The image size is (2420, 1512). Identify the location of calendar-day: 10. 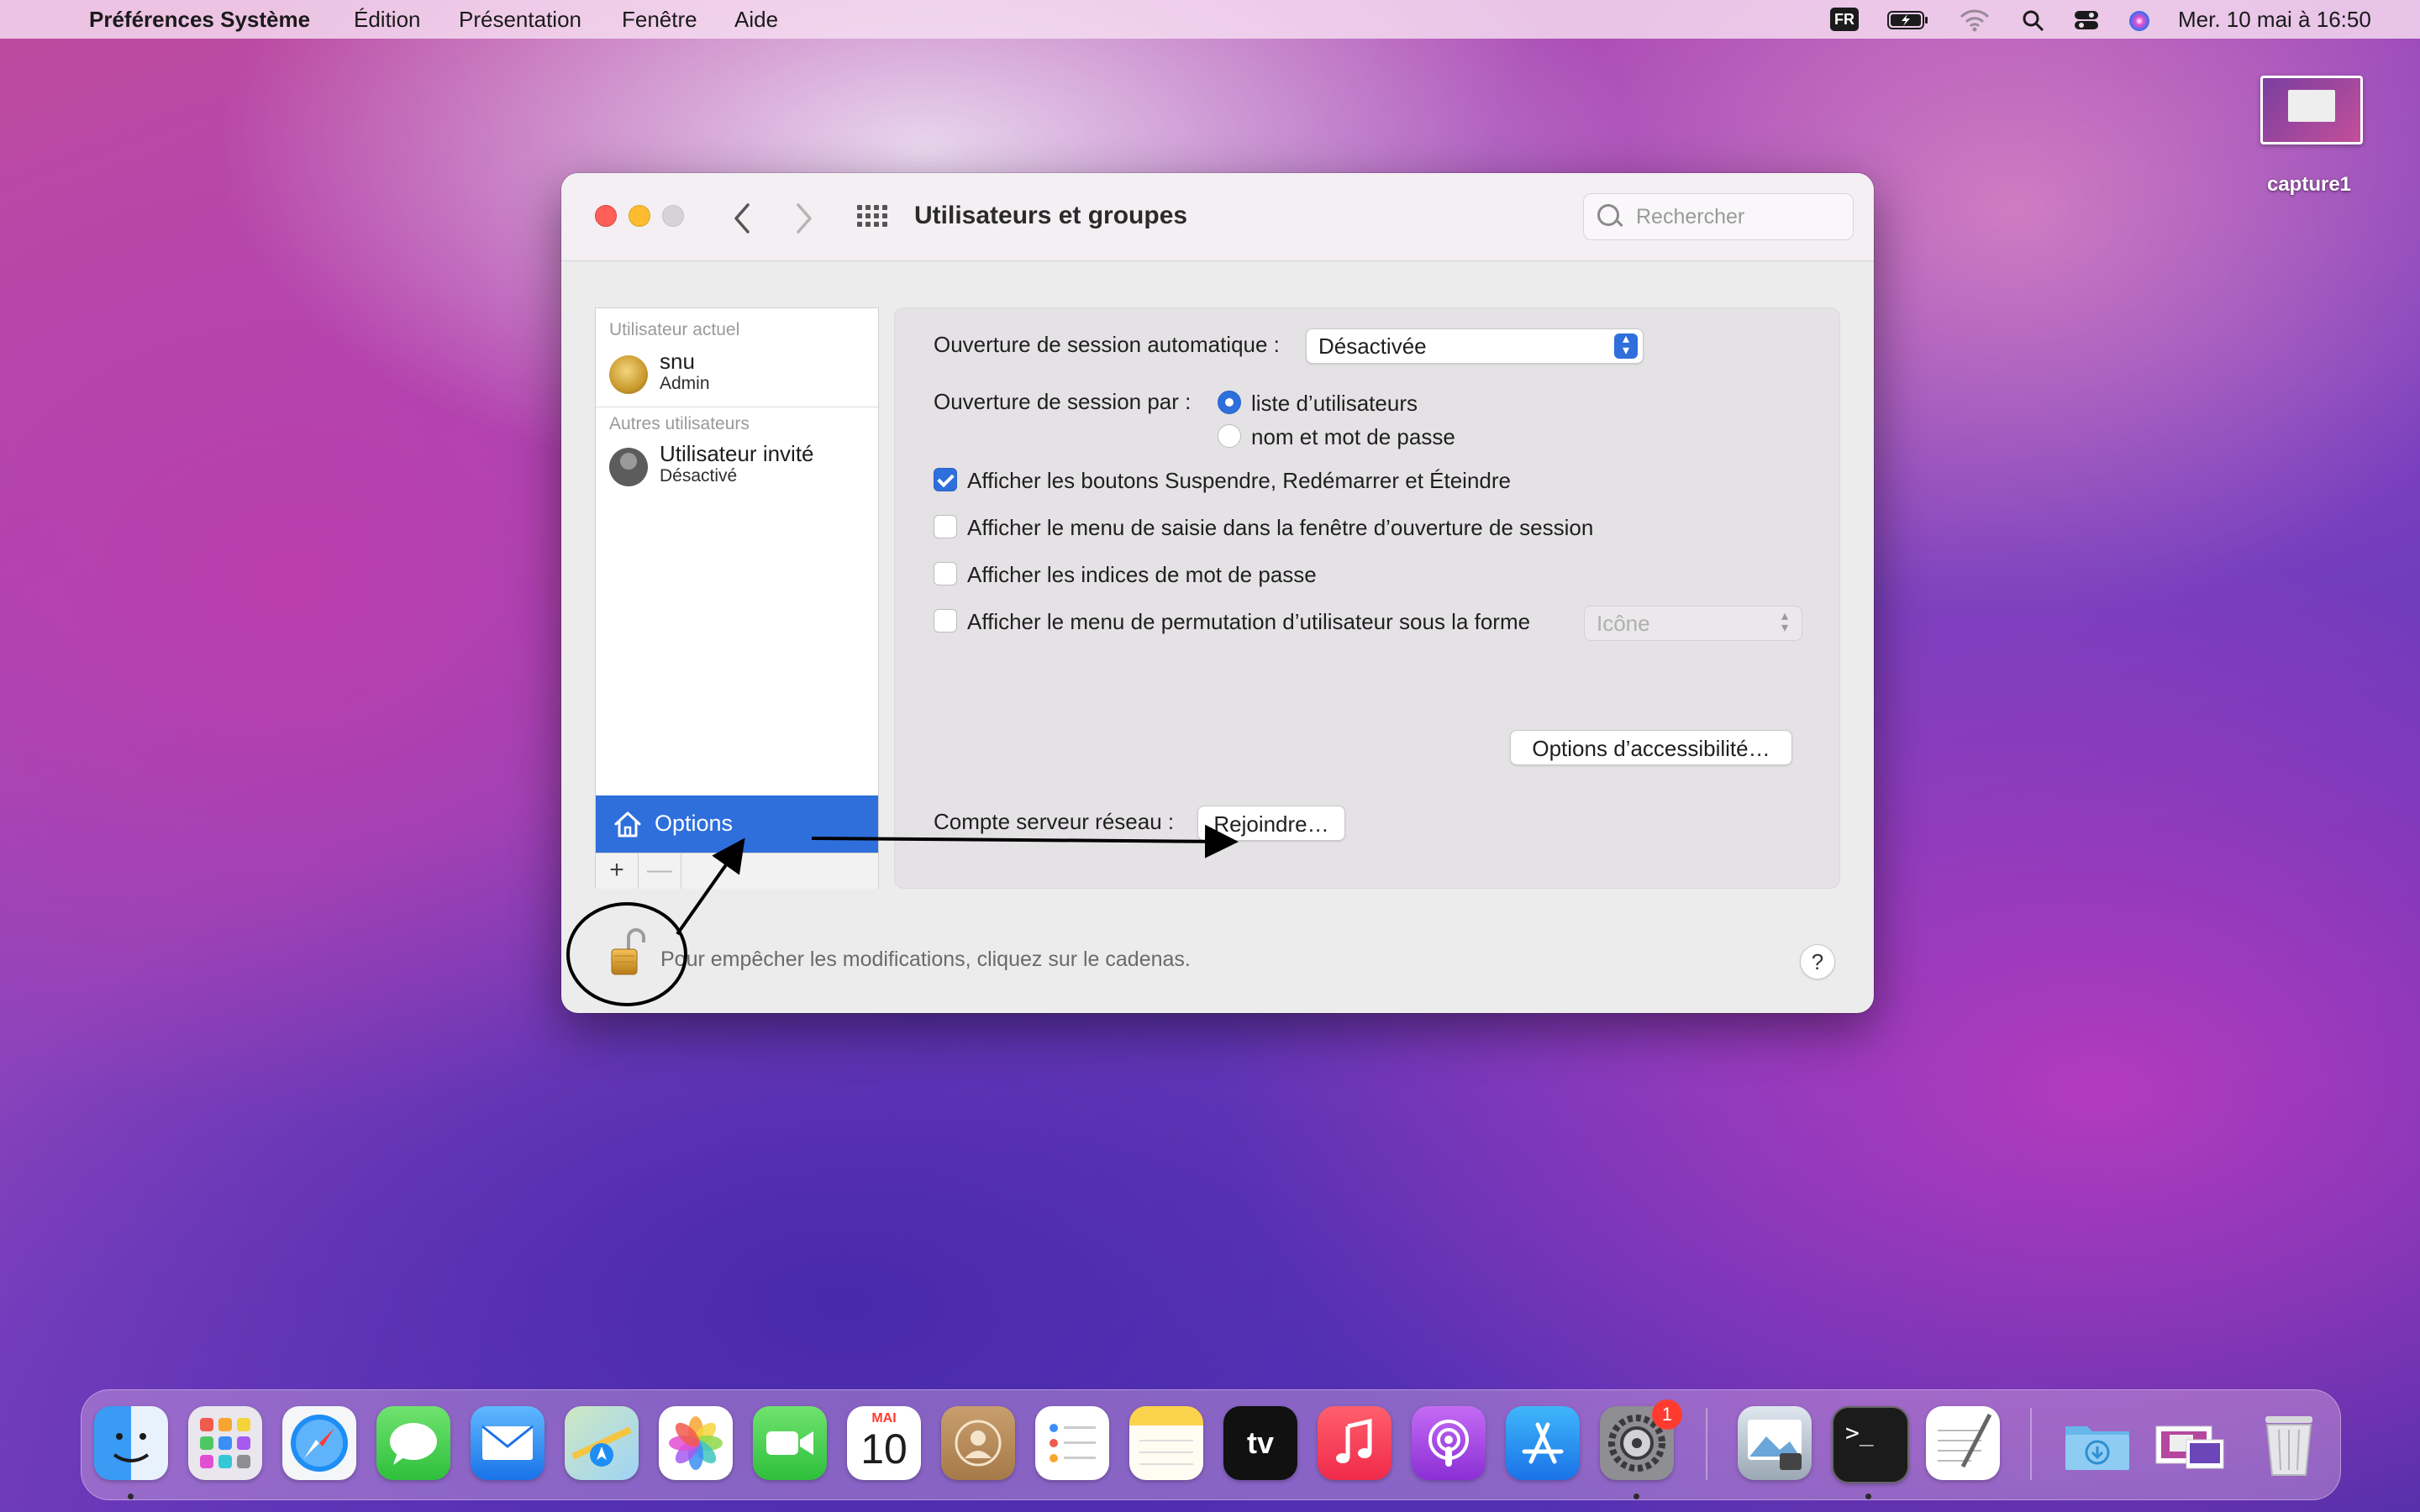
(884, 1449).